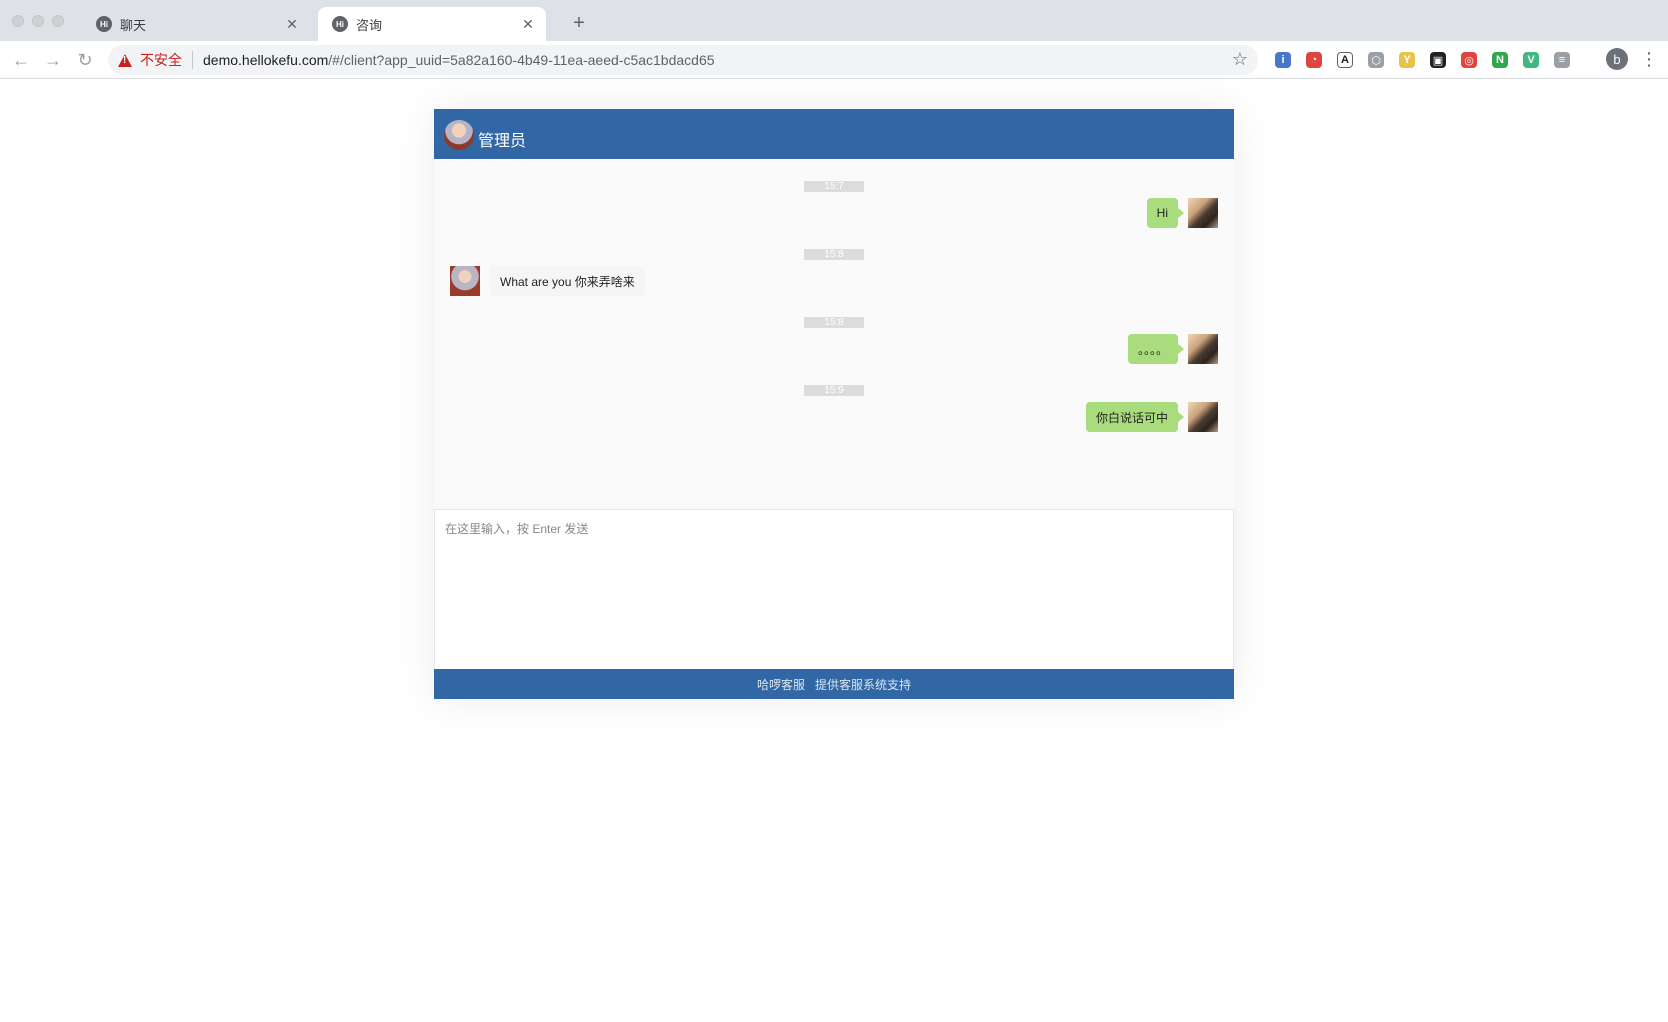  Describe the element at coordinates (1135, 417) in the screenshot. I see `self-message-bubble: 你白说话可中` at that location.